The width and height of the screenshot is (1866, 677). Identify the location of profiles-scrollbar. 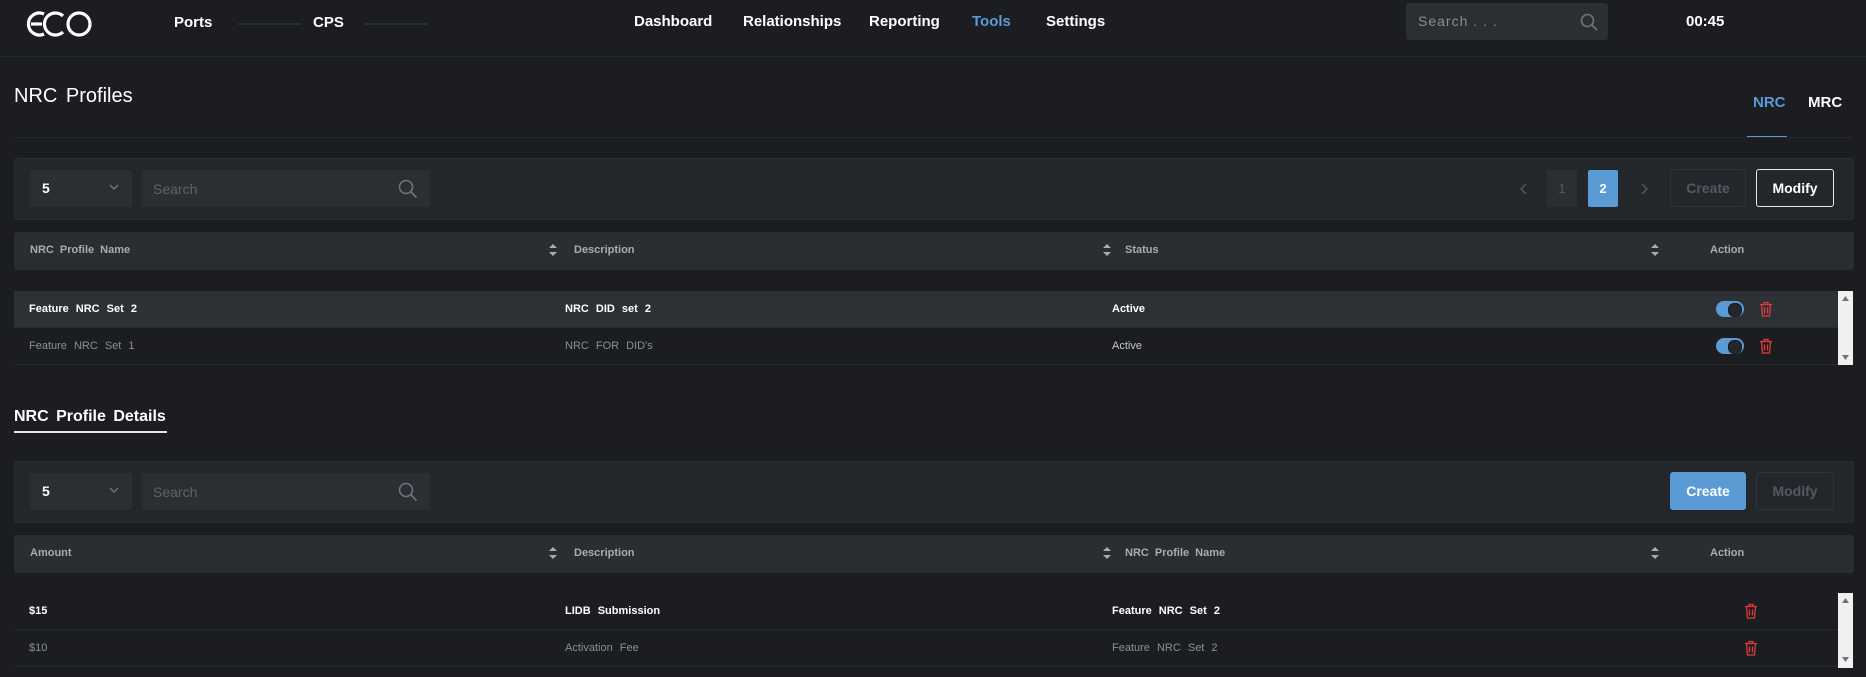
(1845, 328).